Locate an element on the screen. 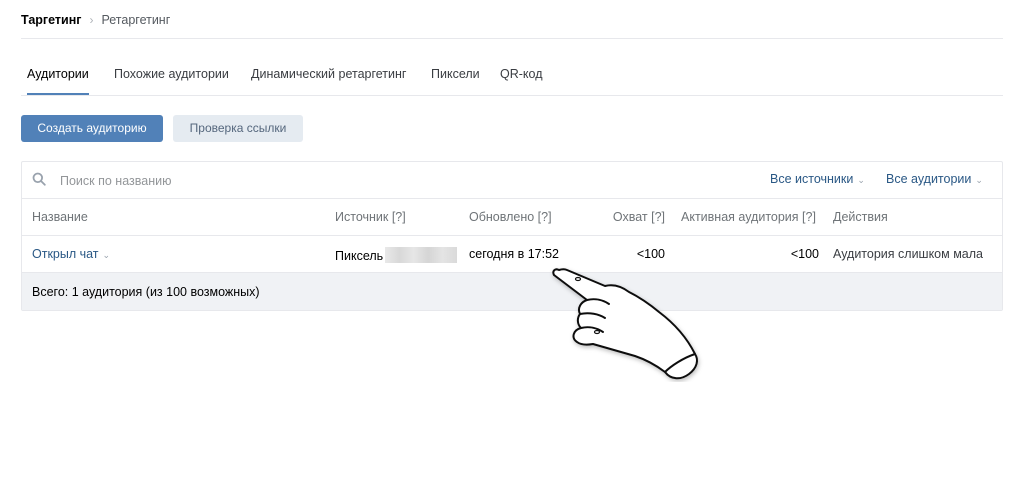 This screenshot has width=1024, height=495. audience-name-dropdown: Открыл чат ⌄ is located at coordinates (71, 254).